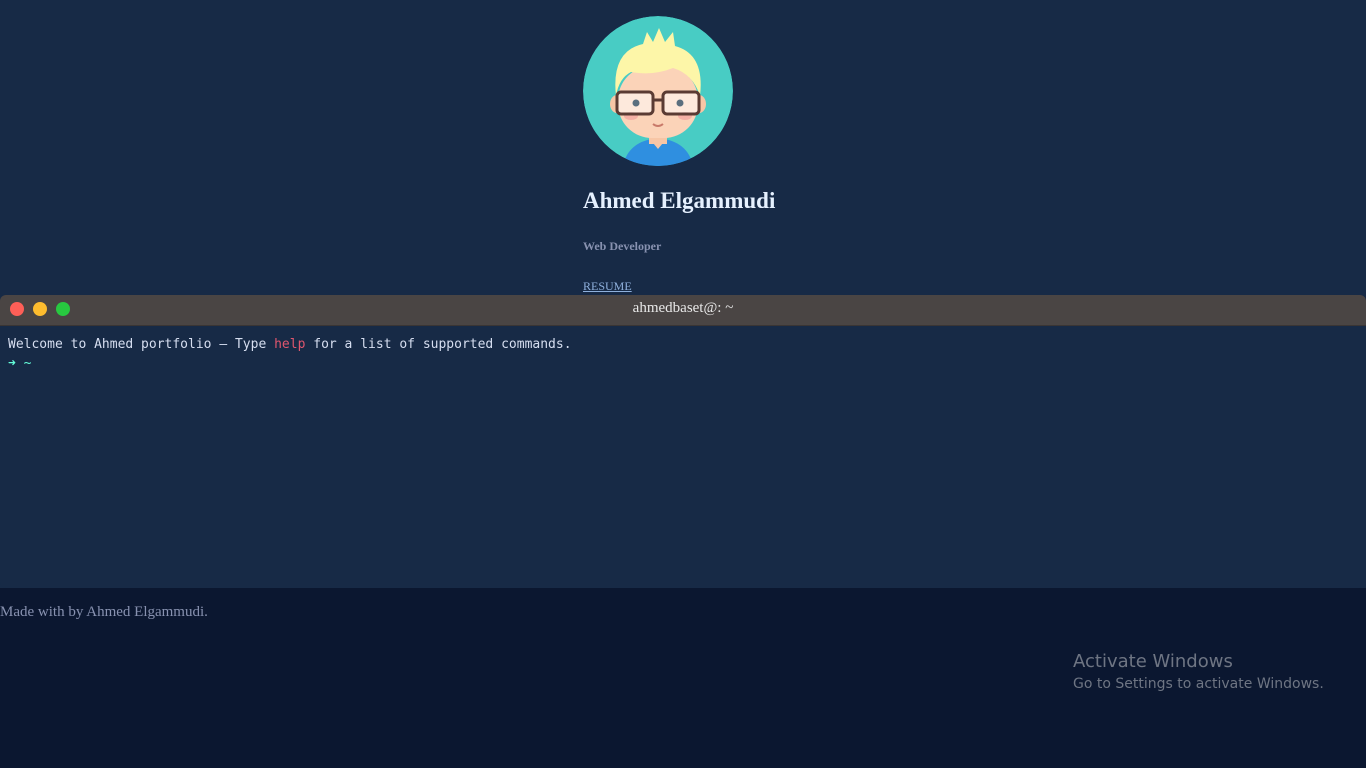  What do you see at coordinates (622, 246) in the screenshot?
I see `profile-role: Web Developer` at bounding box center [622, 246].